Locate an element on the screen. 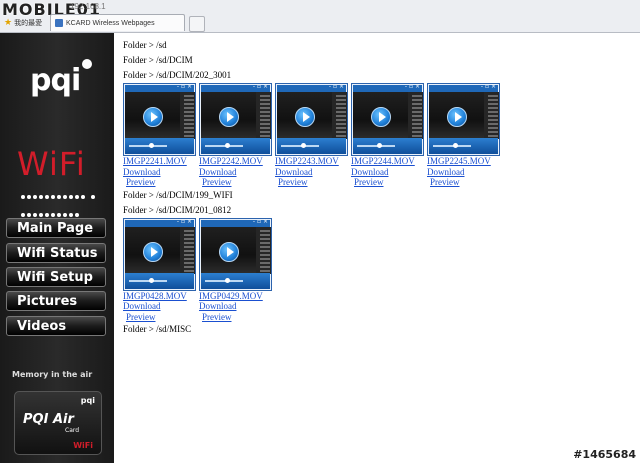  card-sub: Card is located at coordinates (72, 430).